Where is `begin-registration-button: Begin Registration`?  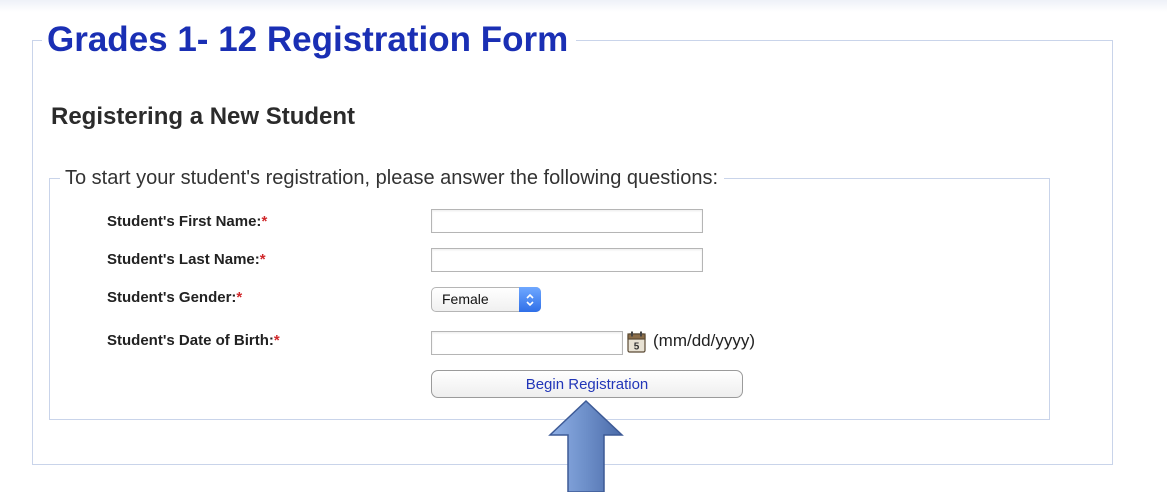 begin-registration-button: Begin Registration is located at coordinates (587, 384).